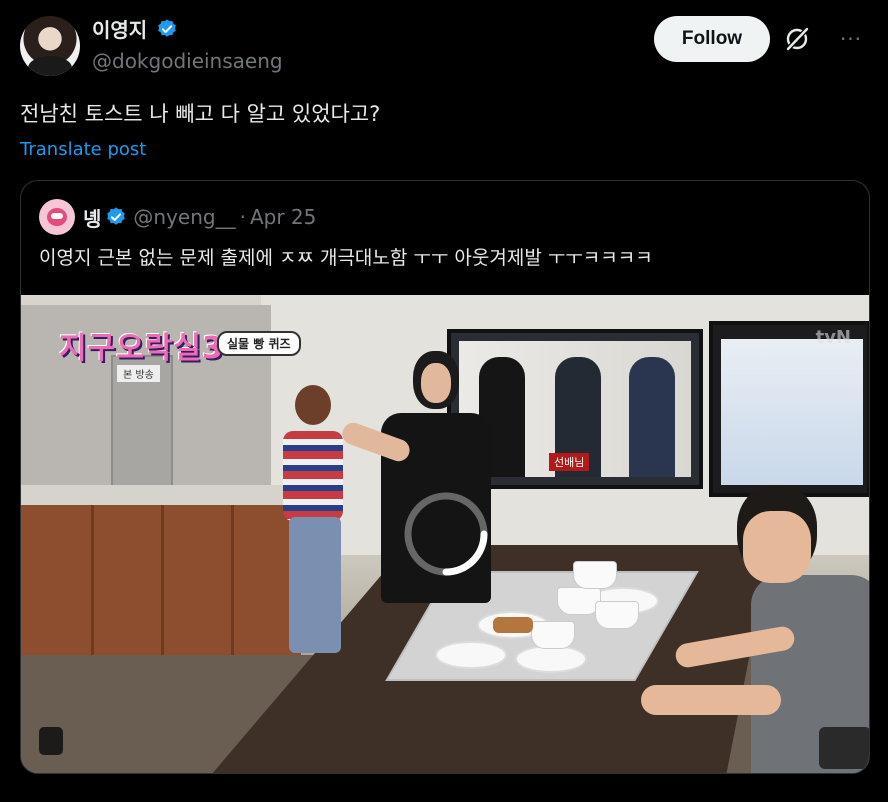  What do you see at coordinates (92, 218) in the screenshot?
I see `quoted-author-name: 녱` at bounding box center [92, 218].